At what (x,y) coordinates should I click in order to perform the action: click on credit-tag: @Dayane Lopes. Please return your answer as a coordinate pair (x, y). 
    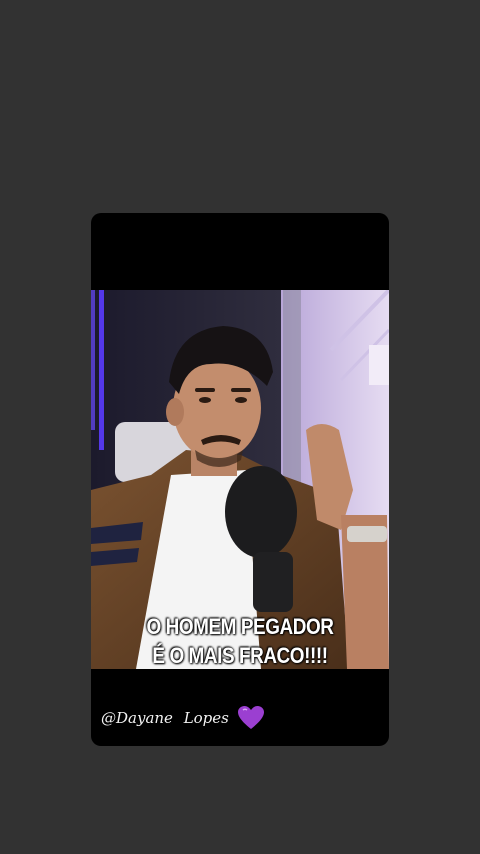
    Looking at the image, I should click on (183, 718).